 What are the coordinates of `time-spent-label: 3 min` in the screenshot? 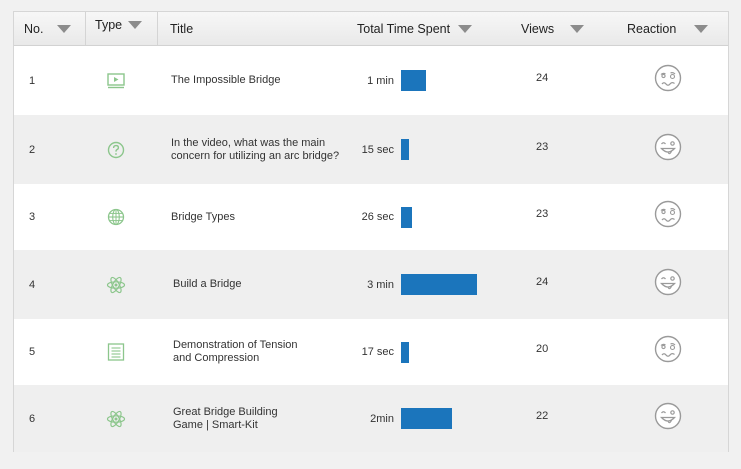 It's located at (380, 284).